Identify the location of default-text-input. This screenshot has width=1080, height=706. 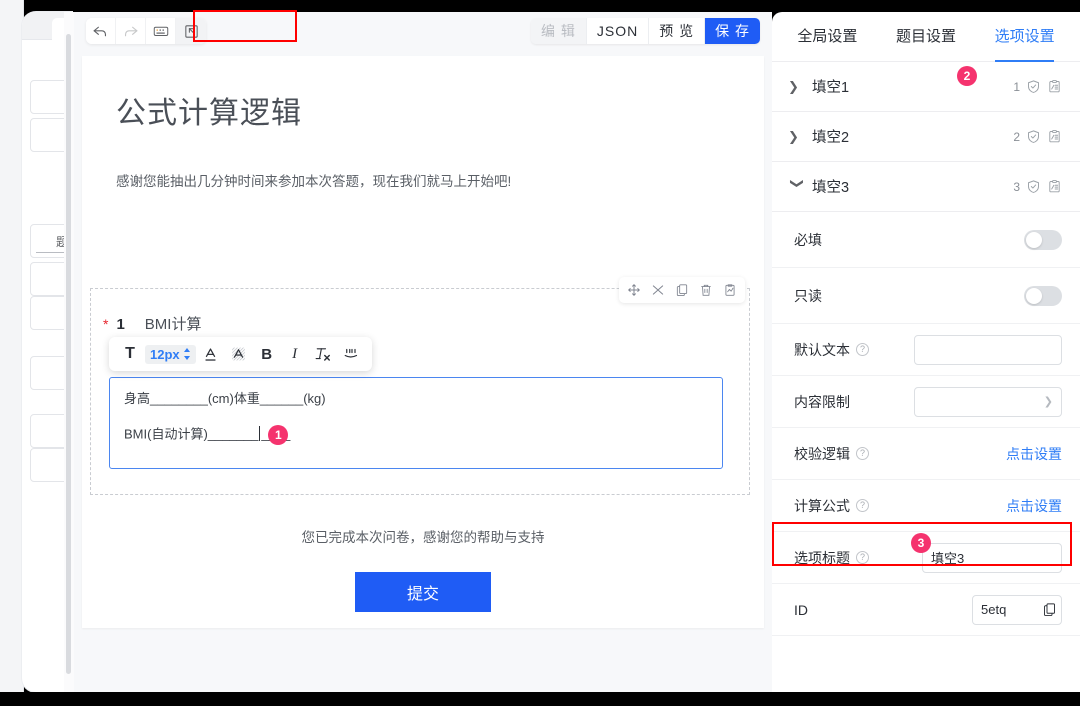
(988, 349).